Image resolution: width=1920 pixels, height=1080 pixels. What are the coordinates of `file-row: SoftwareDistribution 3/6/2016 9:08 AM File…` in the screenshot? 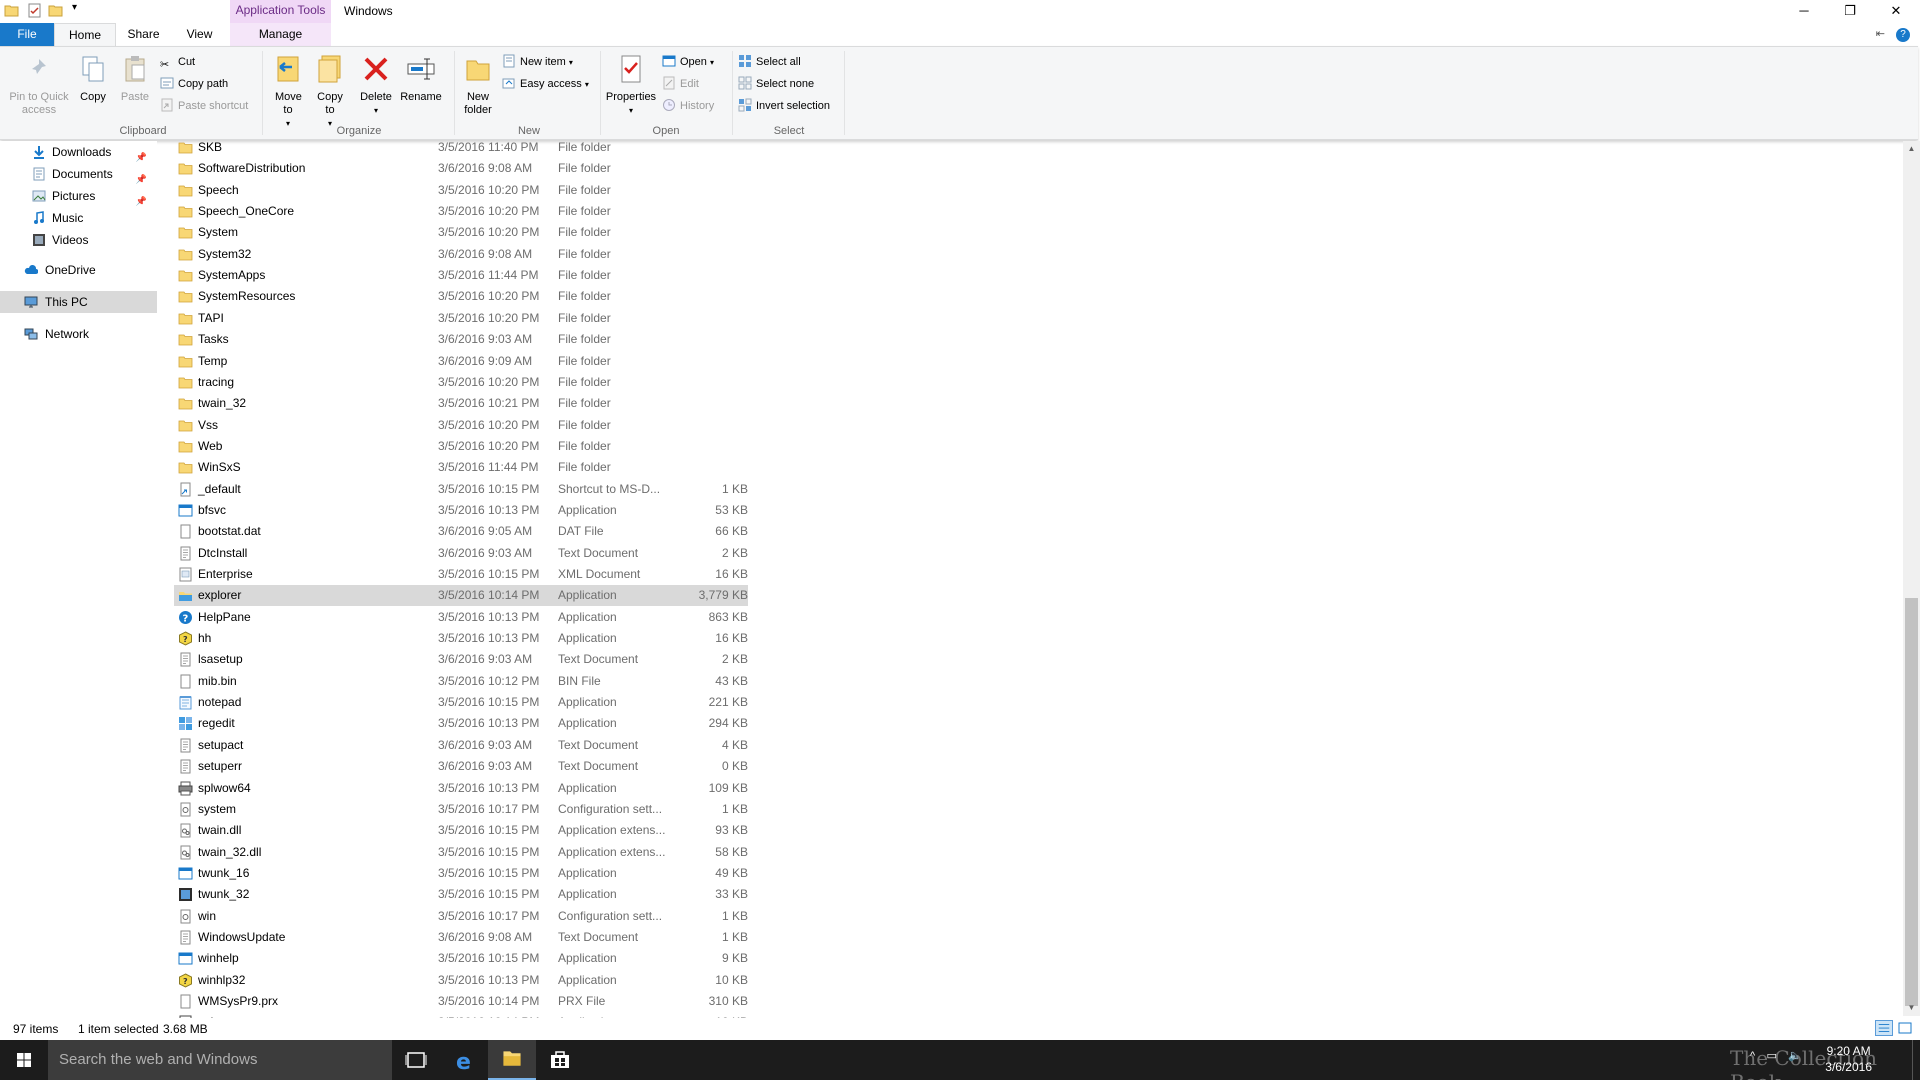 It's located at (461, 168).